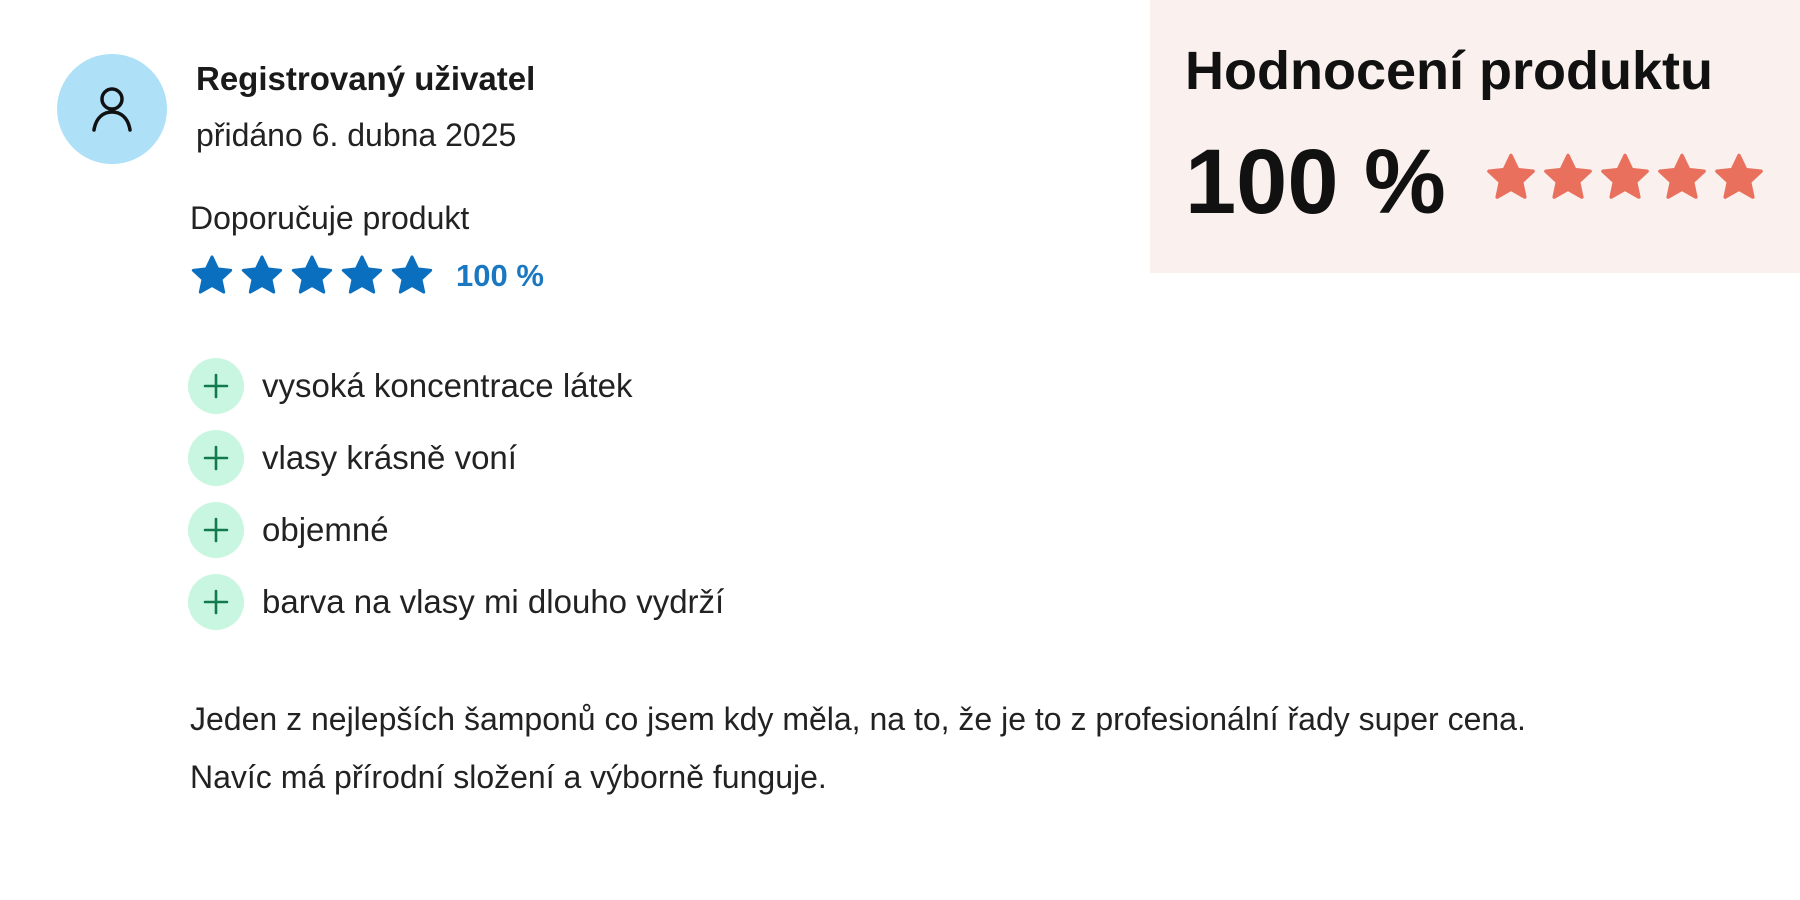 Image resolution: width=1800 pixels, height=900 pixels. What do you see at coordinates (1315, 182) in the screenshot?
I see `product-rating-score: 100 %` at bounding box center [1315, 182].